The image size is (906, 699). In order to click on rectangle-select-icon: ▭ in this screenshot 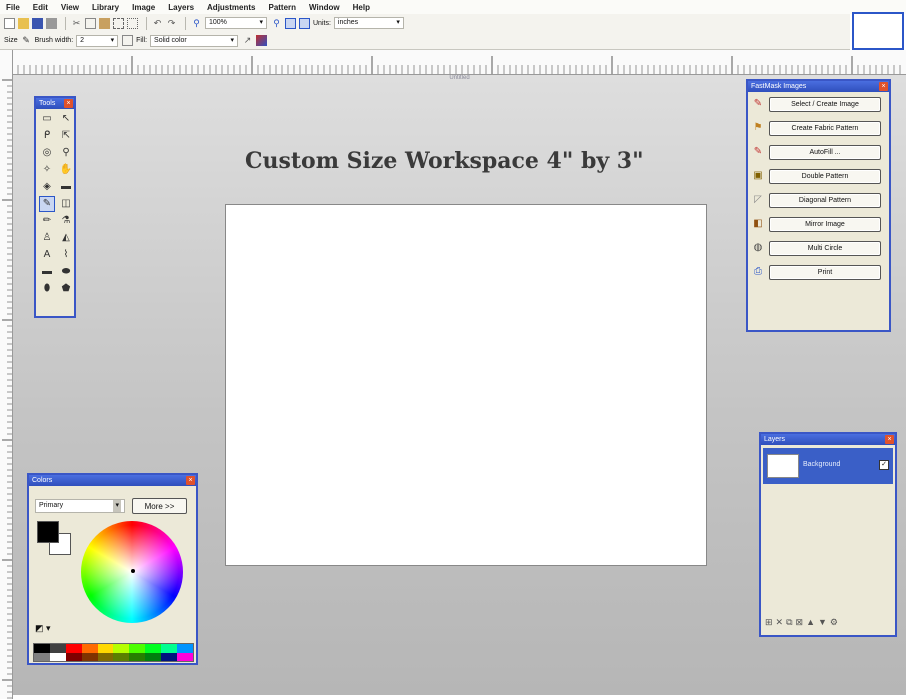, I will do `click(47, 119)`.